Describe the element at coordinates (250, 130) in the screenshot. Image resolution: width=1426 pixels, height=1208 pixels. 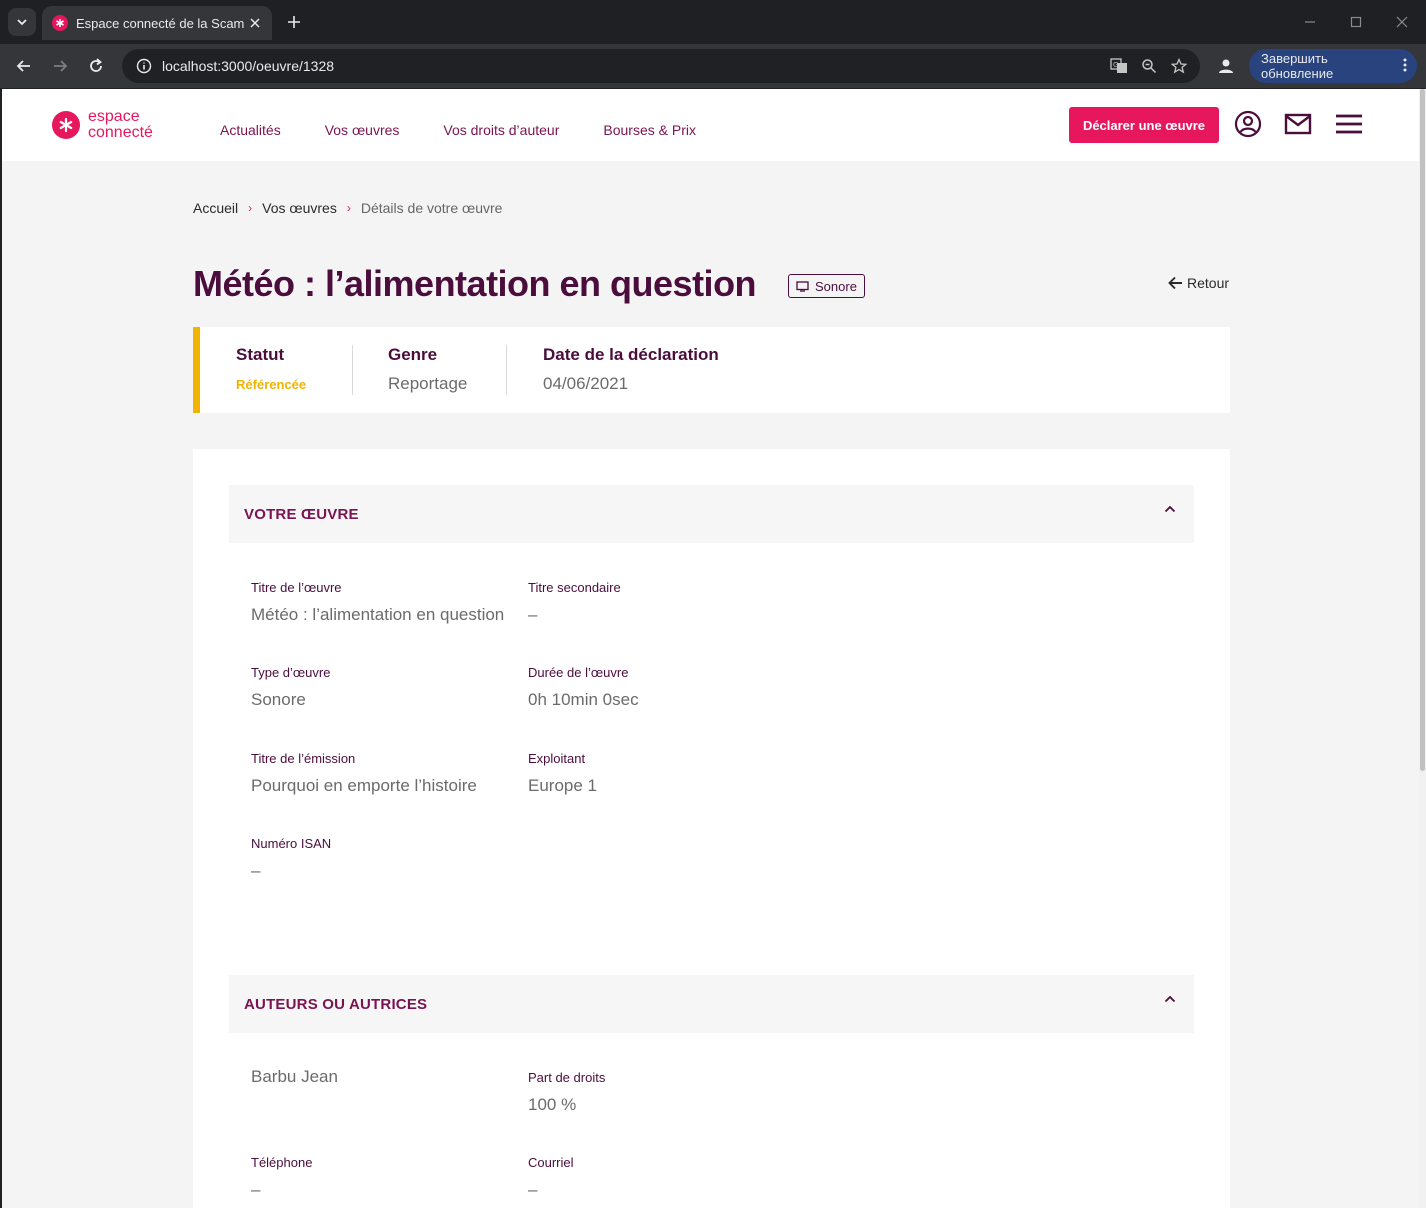
I see `nav-link-actualites: Actualités` at that location.